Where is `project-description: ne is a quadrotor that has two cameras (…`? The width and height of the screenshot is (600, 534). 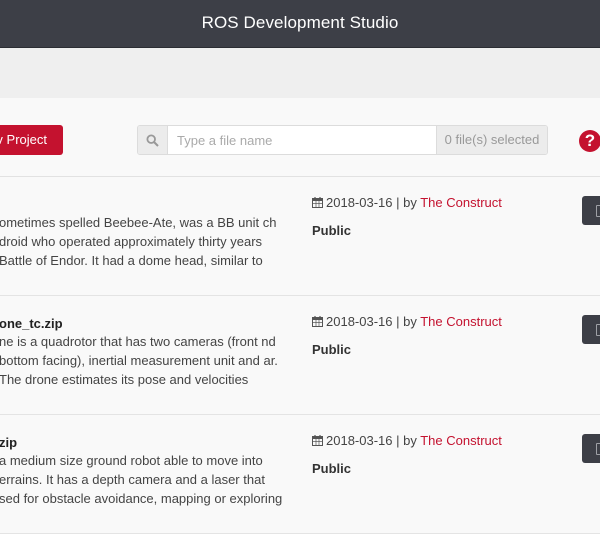
project-description: ne is a quadrotor that has two cameras (… is located at coordinates (139, 360).